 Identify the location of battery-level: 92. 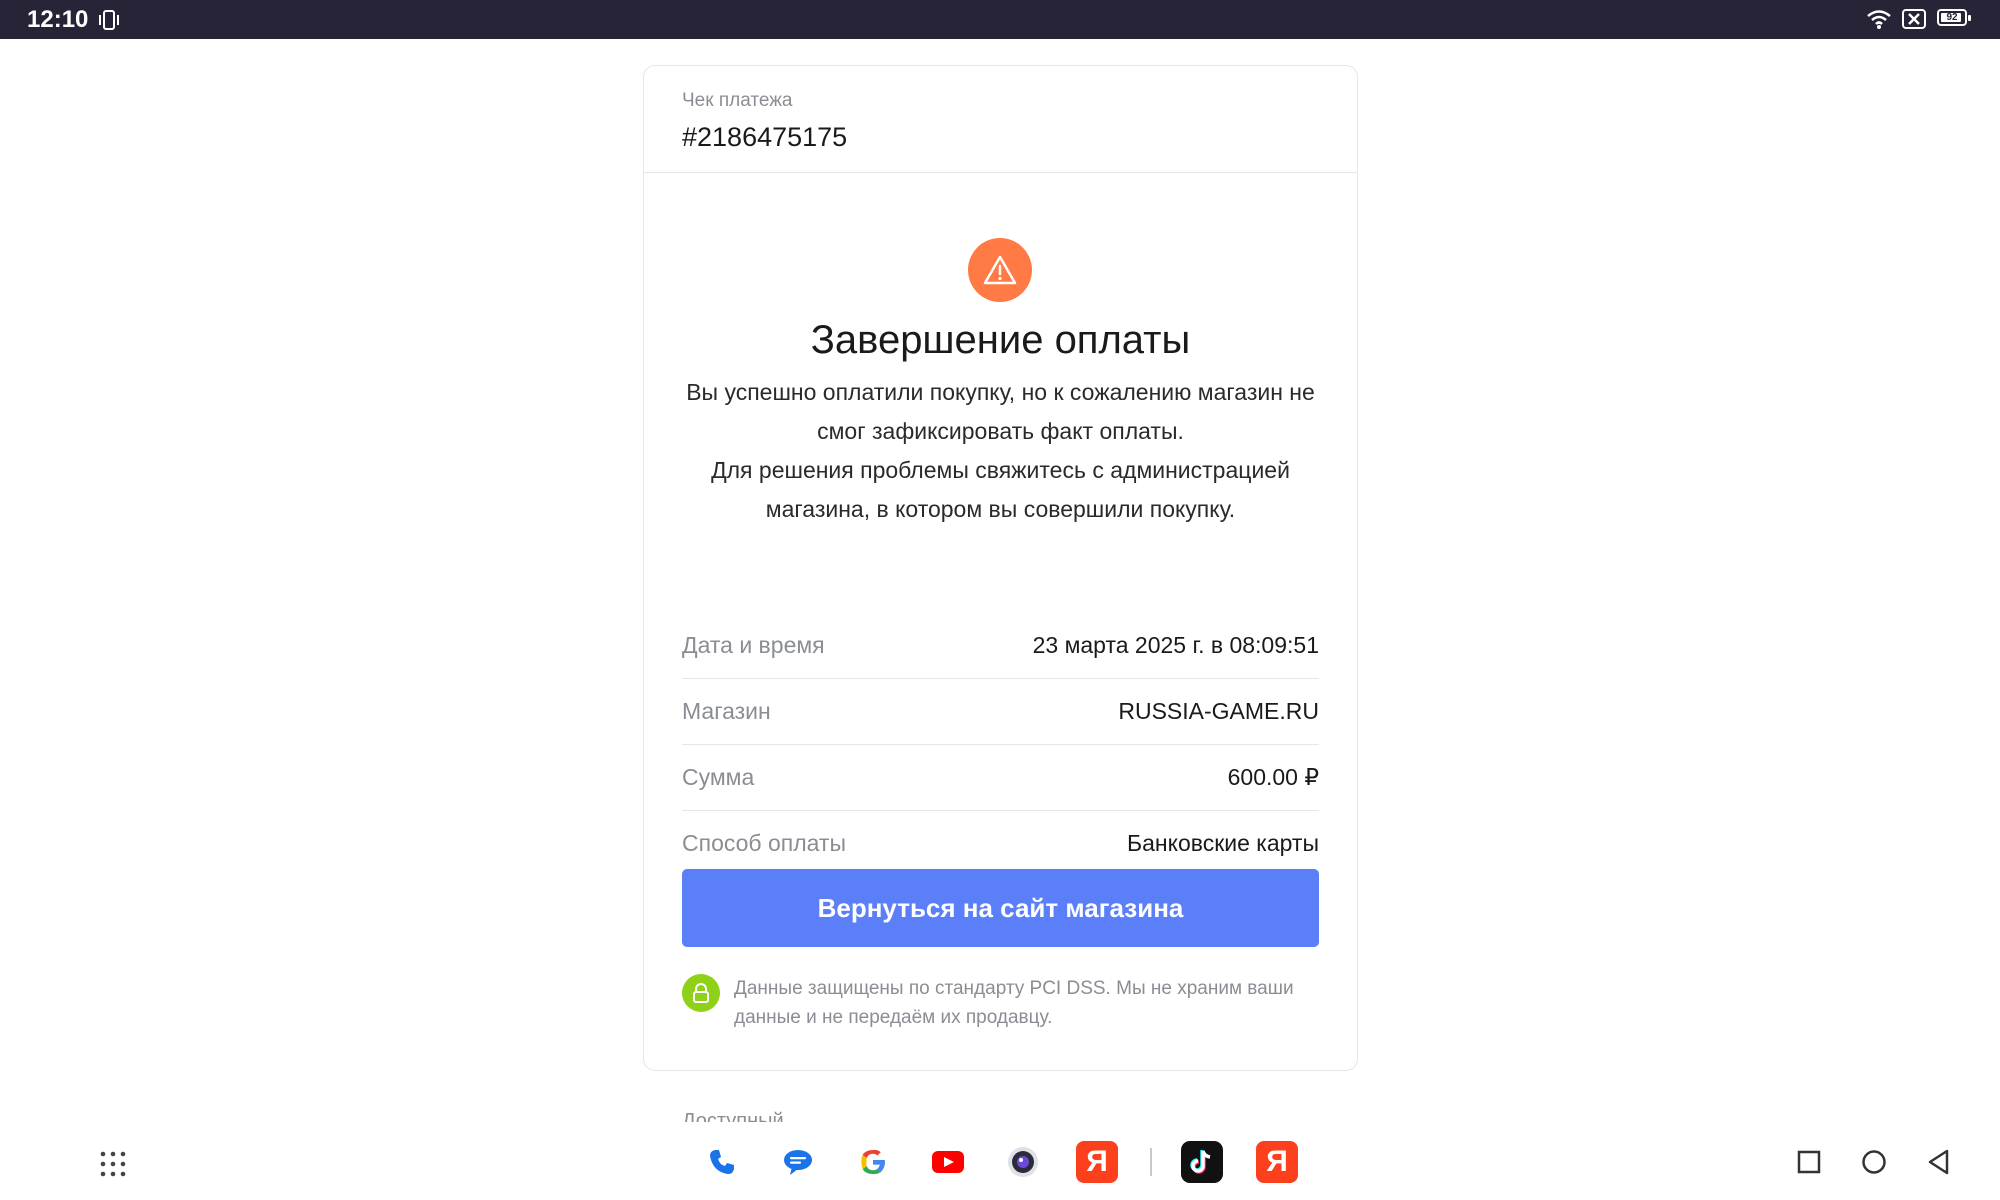
(1952, 17).